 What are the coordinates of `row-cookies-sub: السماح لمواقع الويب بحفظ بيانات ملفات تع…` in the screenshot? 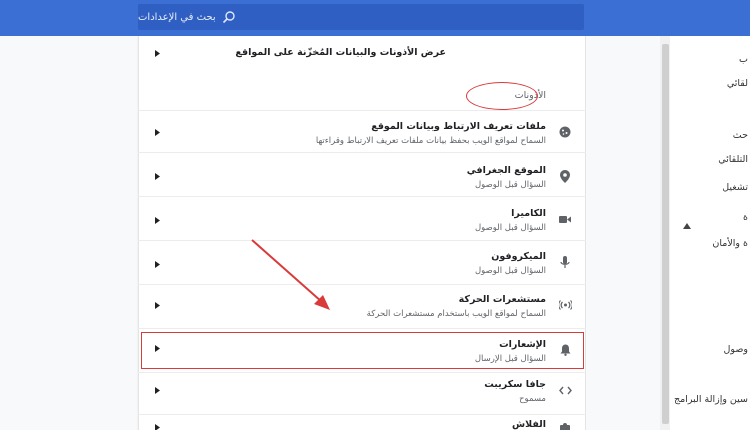 It's located at (430, 141).